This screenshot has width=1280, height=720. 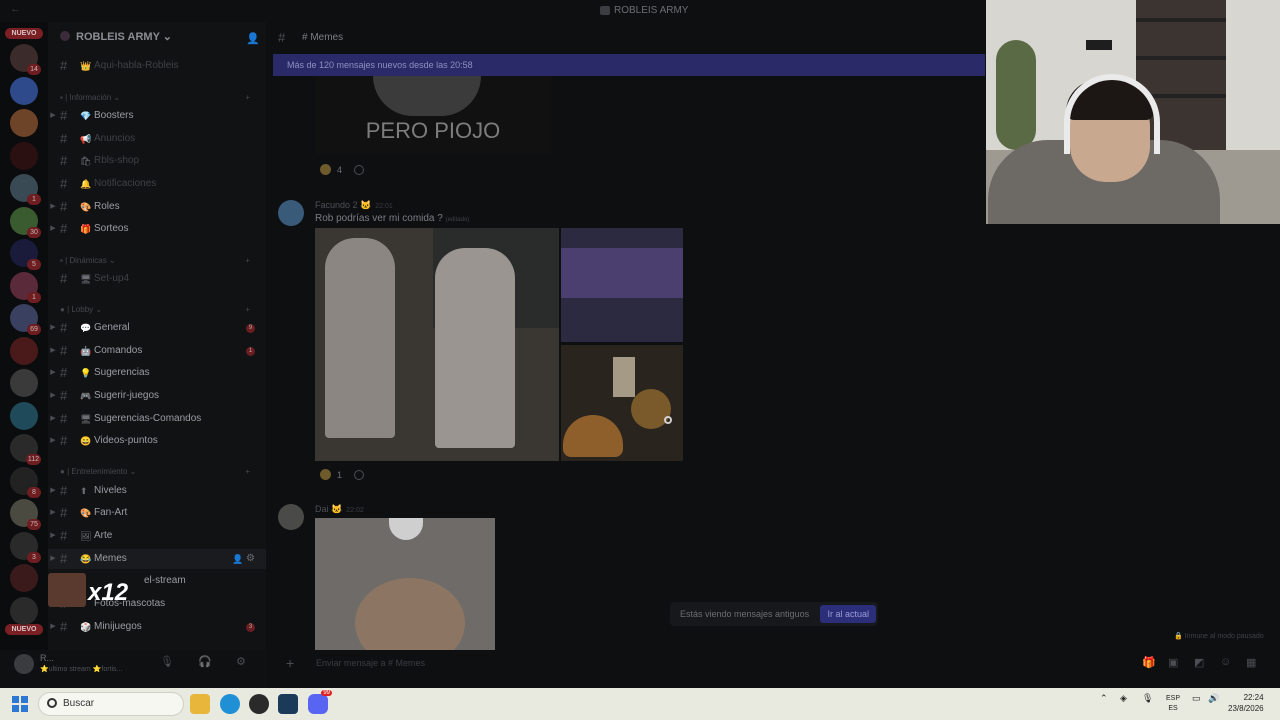 I want to click on arrow-left-icon: ←, so click(x=15, y=9).